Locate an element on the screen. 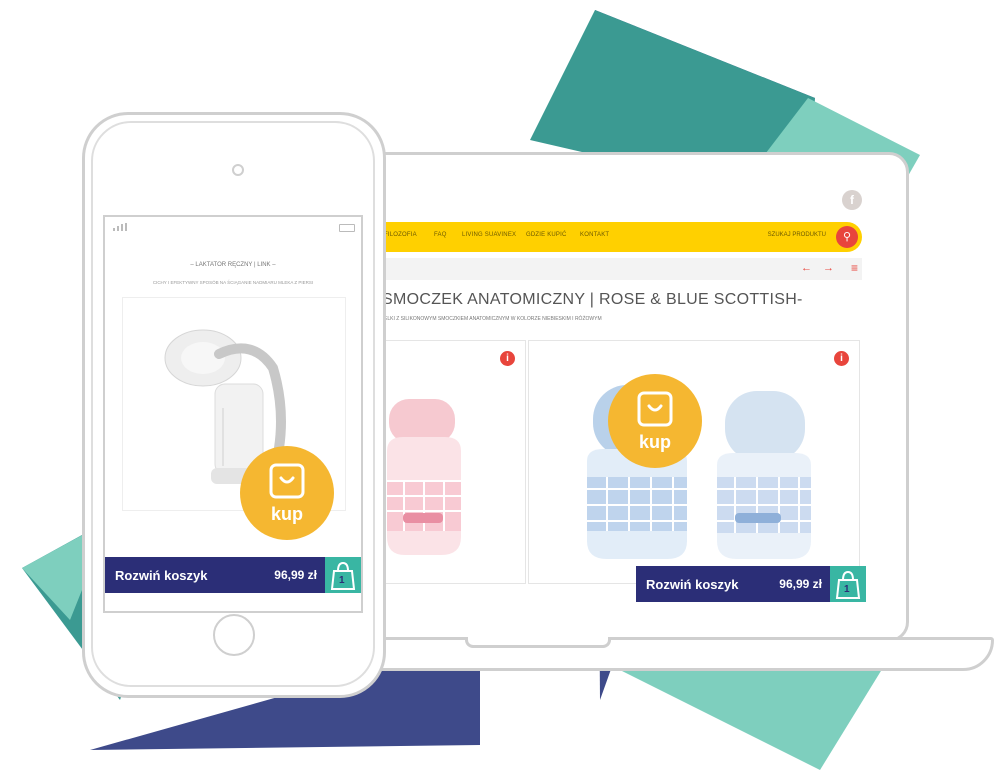 Image resolution: width=1000 pixels, height=773 pixels. signal-icon is located at coordinates (120, 227).